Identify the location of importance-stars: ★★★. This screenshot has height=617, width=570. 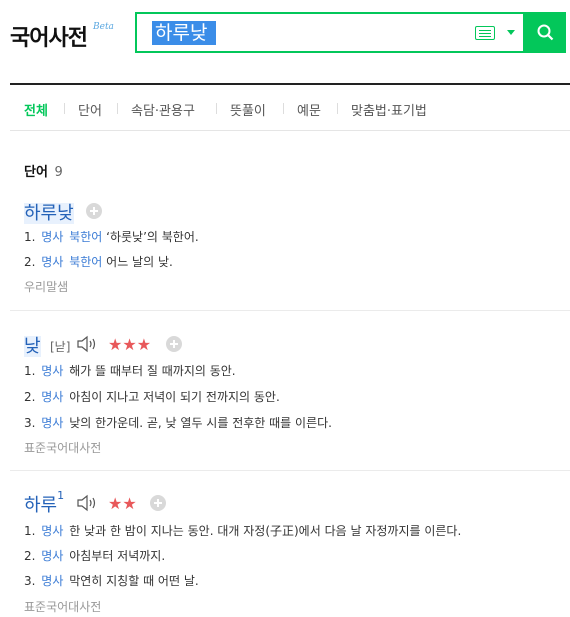
(130, 344).